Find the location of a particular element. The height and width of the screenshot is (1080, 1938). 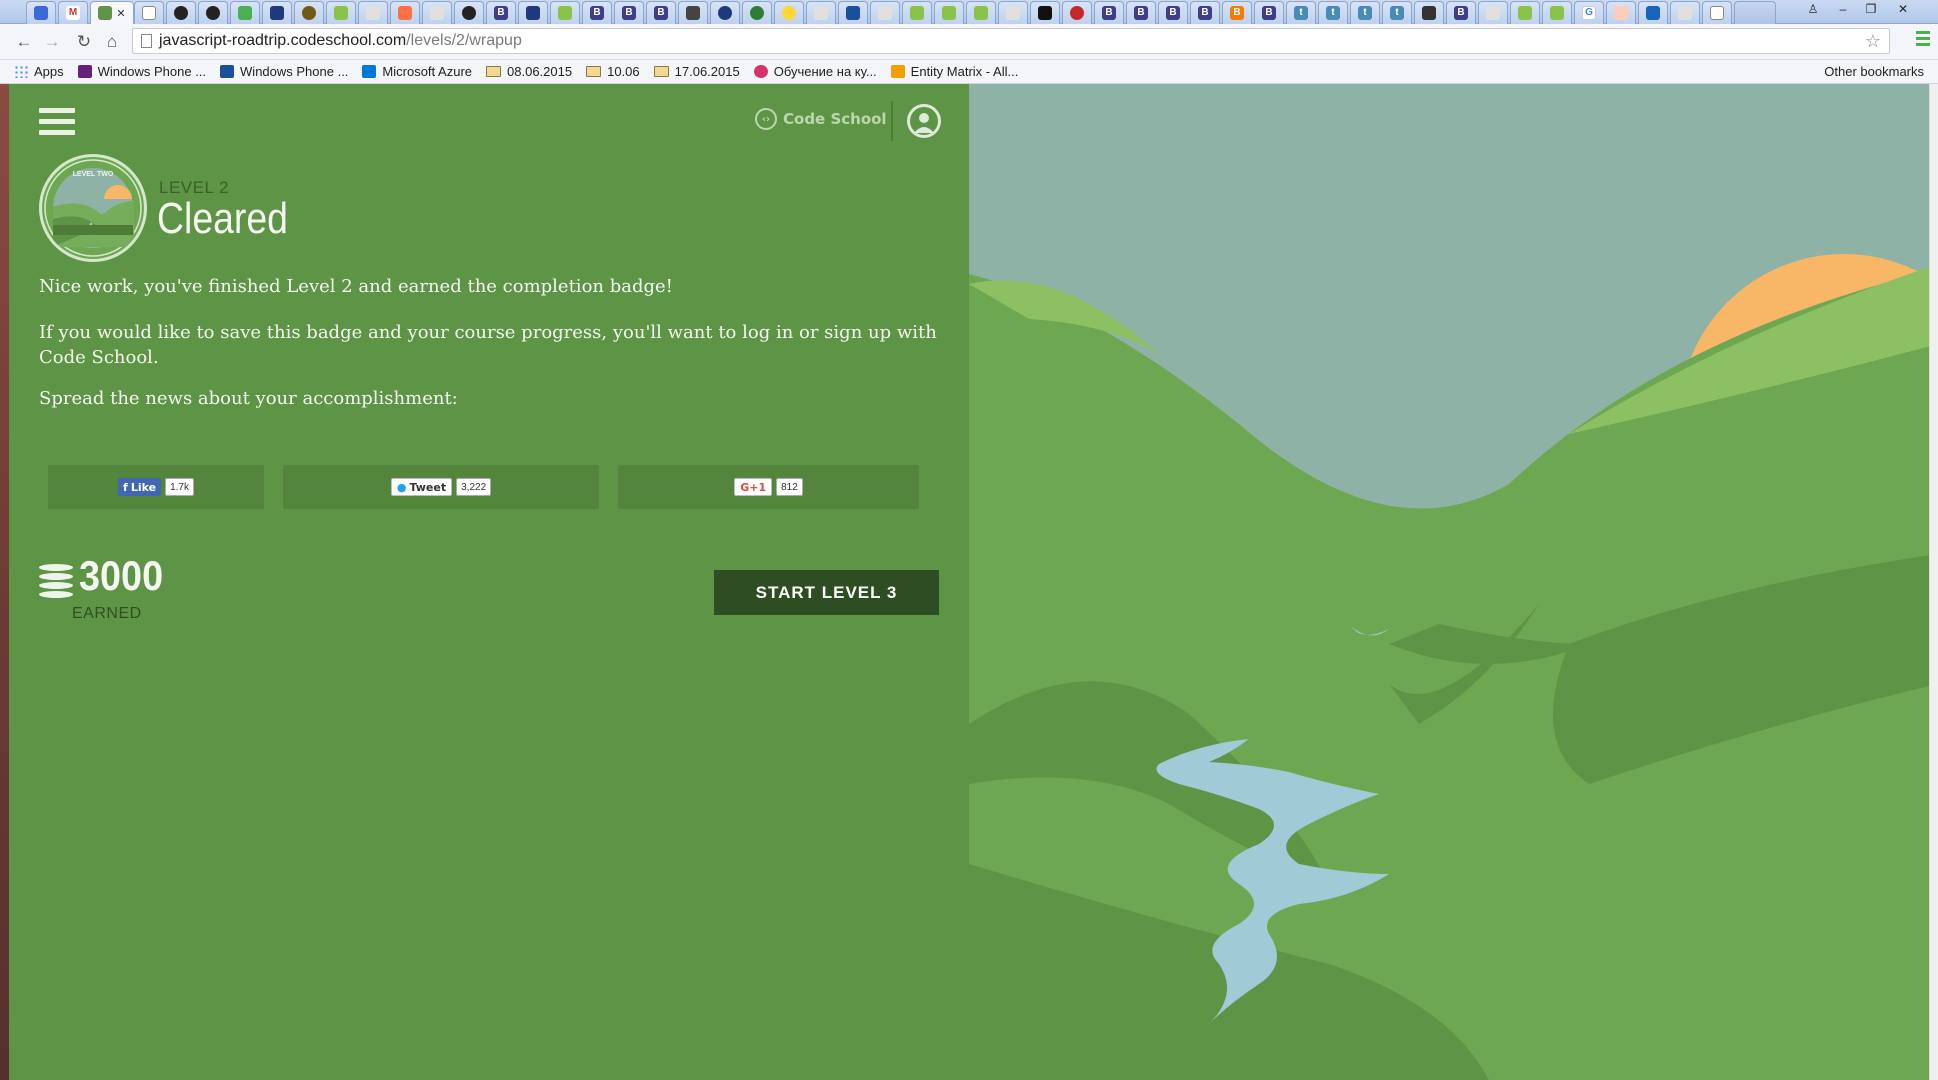

browser-tab: G is located at coordinates (1589, 12).